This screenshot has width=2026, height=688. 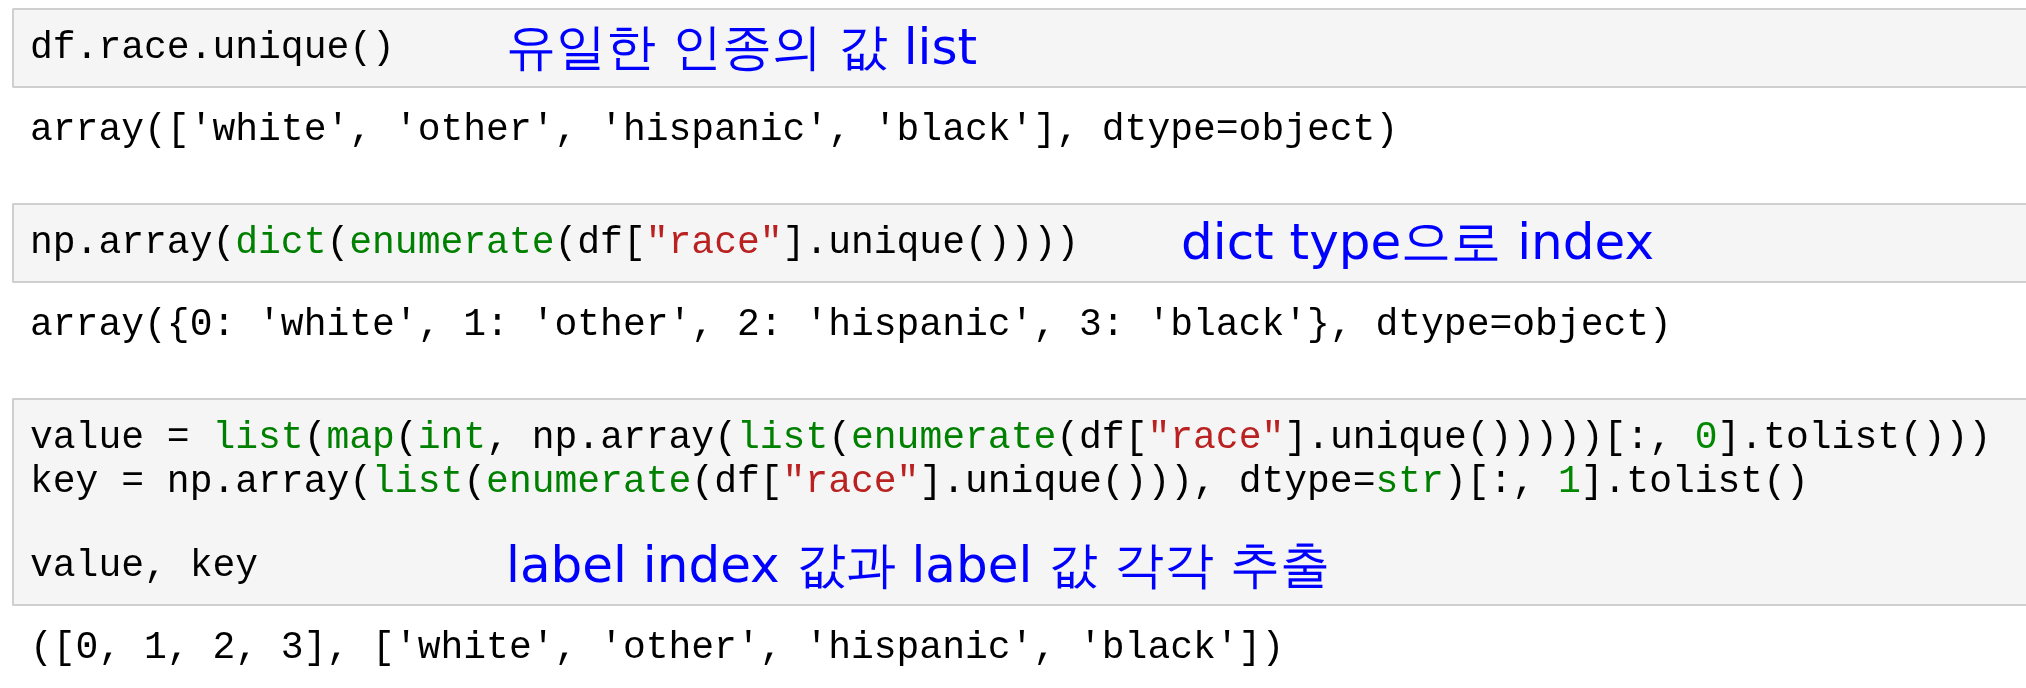 What do you see at coordinates (918, 565) in the screenshot?
I see `annotation-text: label index 값과 label 값 각각 추출` at bounding box center [918, 565].